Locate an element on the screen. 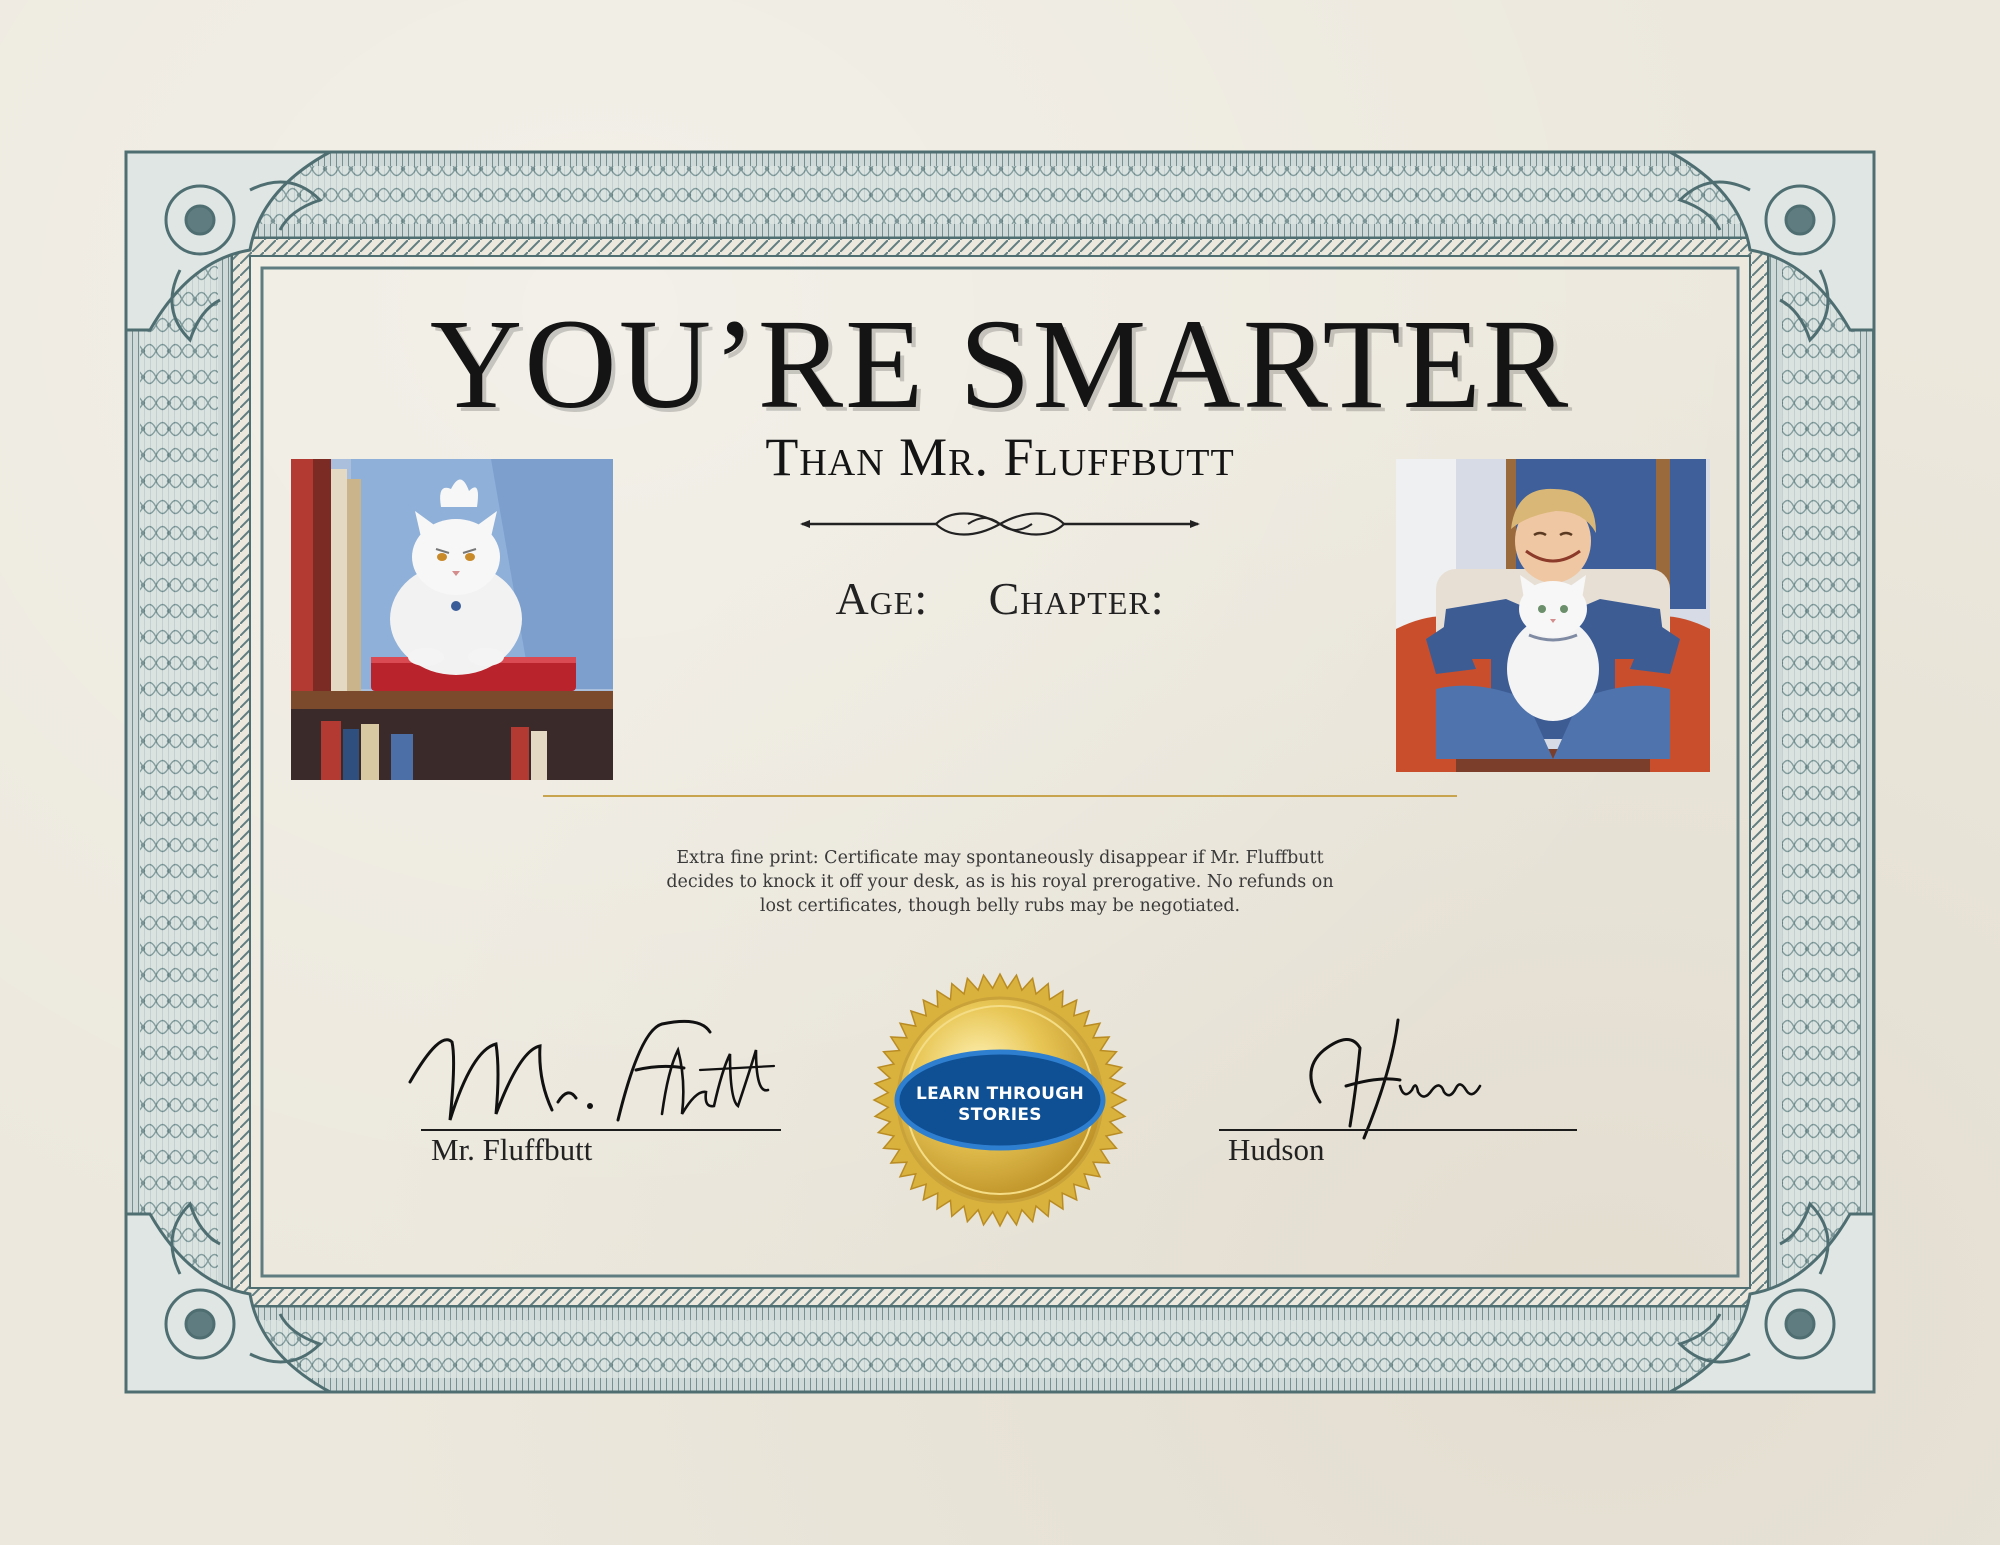 The image size is (2000, 1545). signature-line-right is located at coordinates (1398, 1130).